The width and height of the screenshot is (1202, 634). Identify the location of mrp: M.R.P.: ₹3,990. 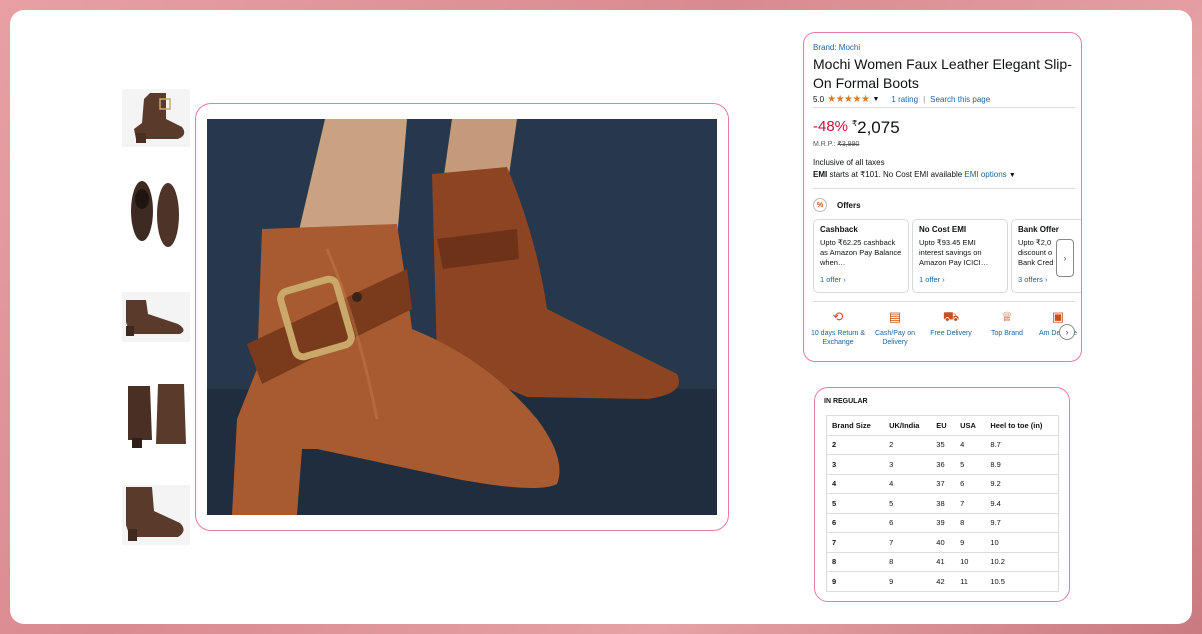
(836, 144).